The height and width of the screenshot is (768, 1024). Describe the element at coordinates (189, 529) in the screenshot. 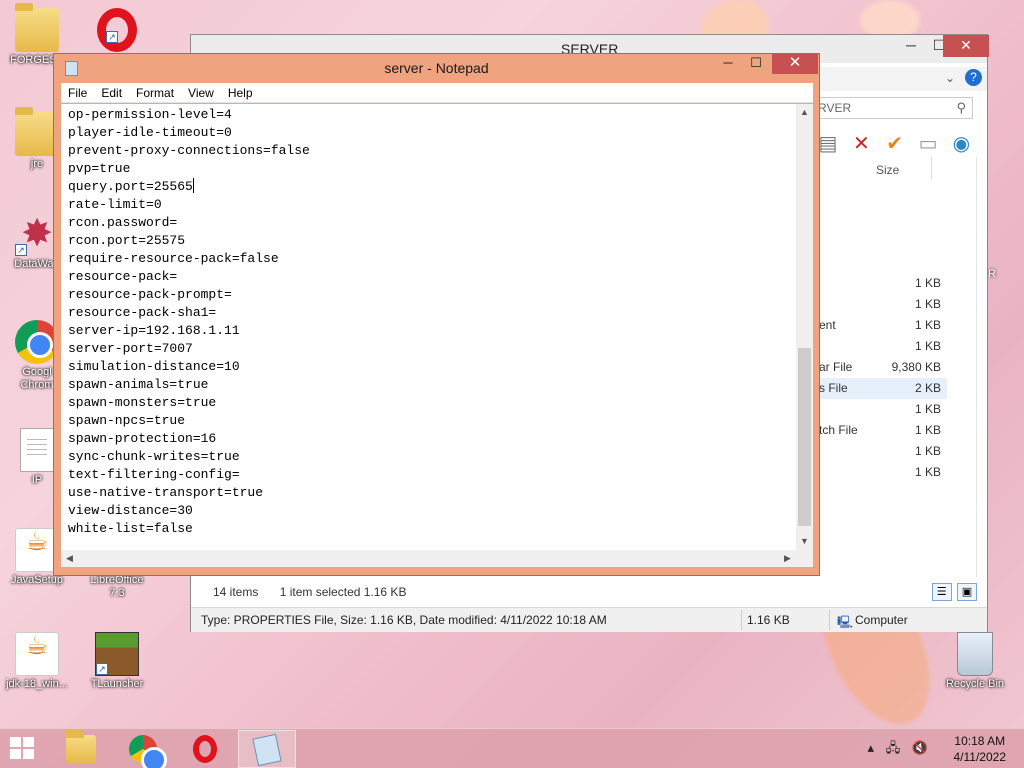

I see `editor-line: white-list=false` at that location.